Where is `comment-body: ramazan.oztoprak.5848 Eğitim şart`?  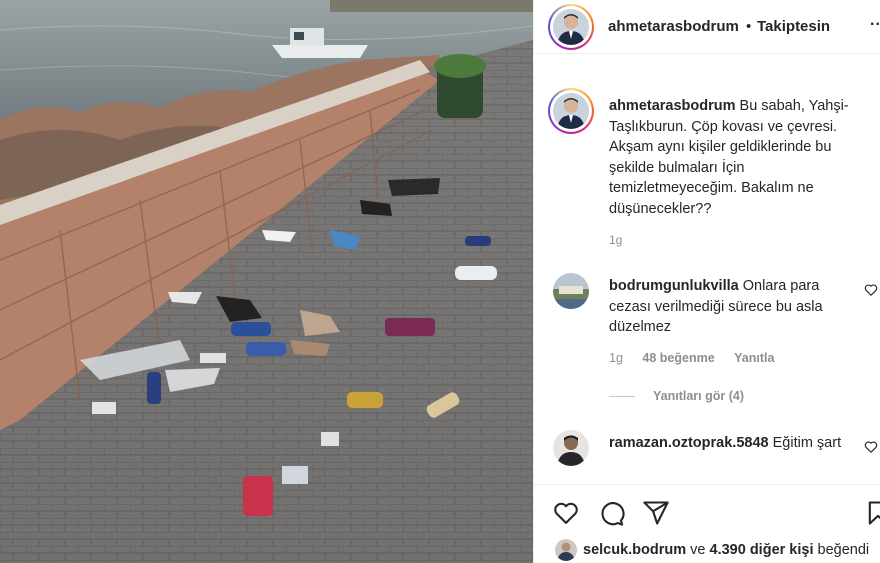
comment-body: ramazan.oztoprak.5848 Eğitim şart is located at coordinates (731, 443).